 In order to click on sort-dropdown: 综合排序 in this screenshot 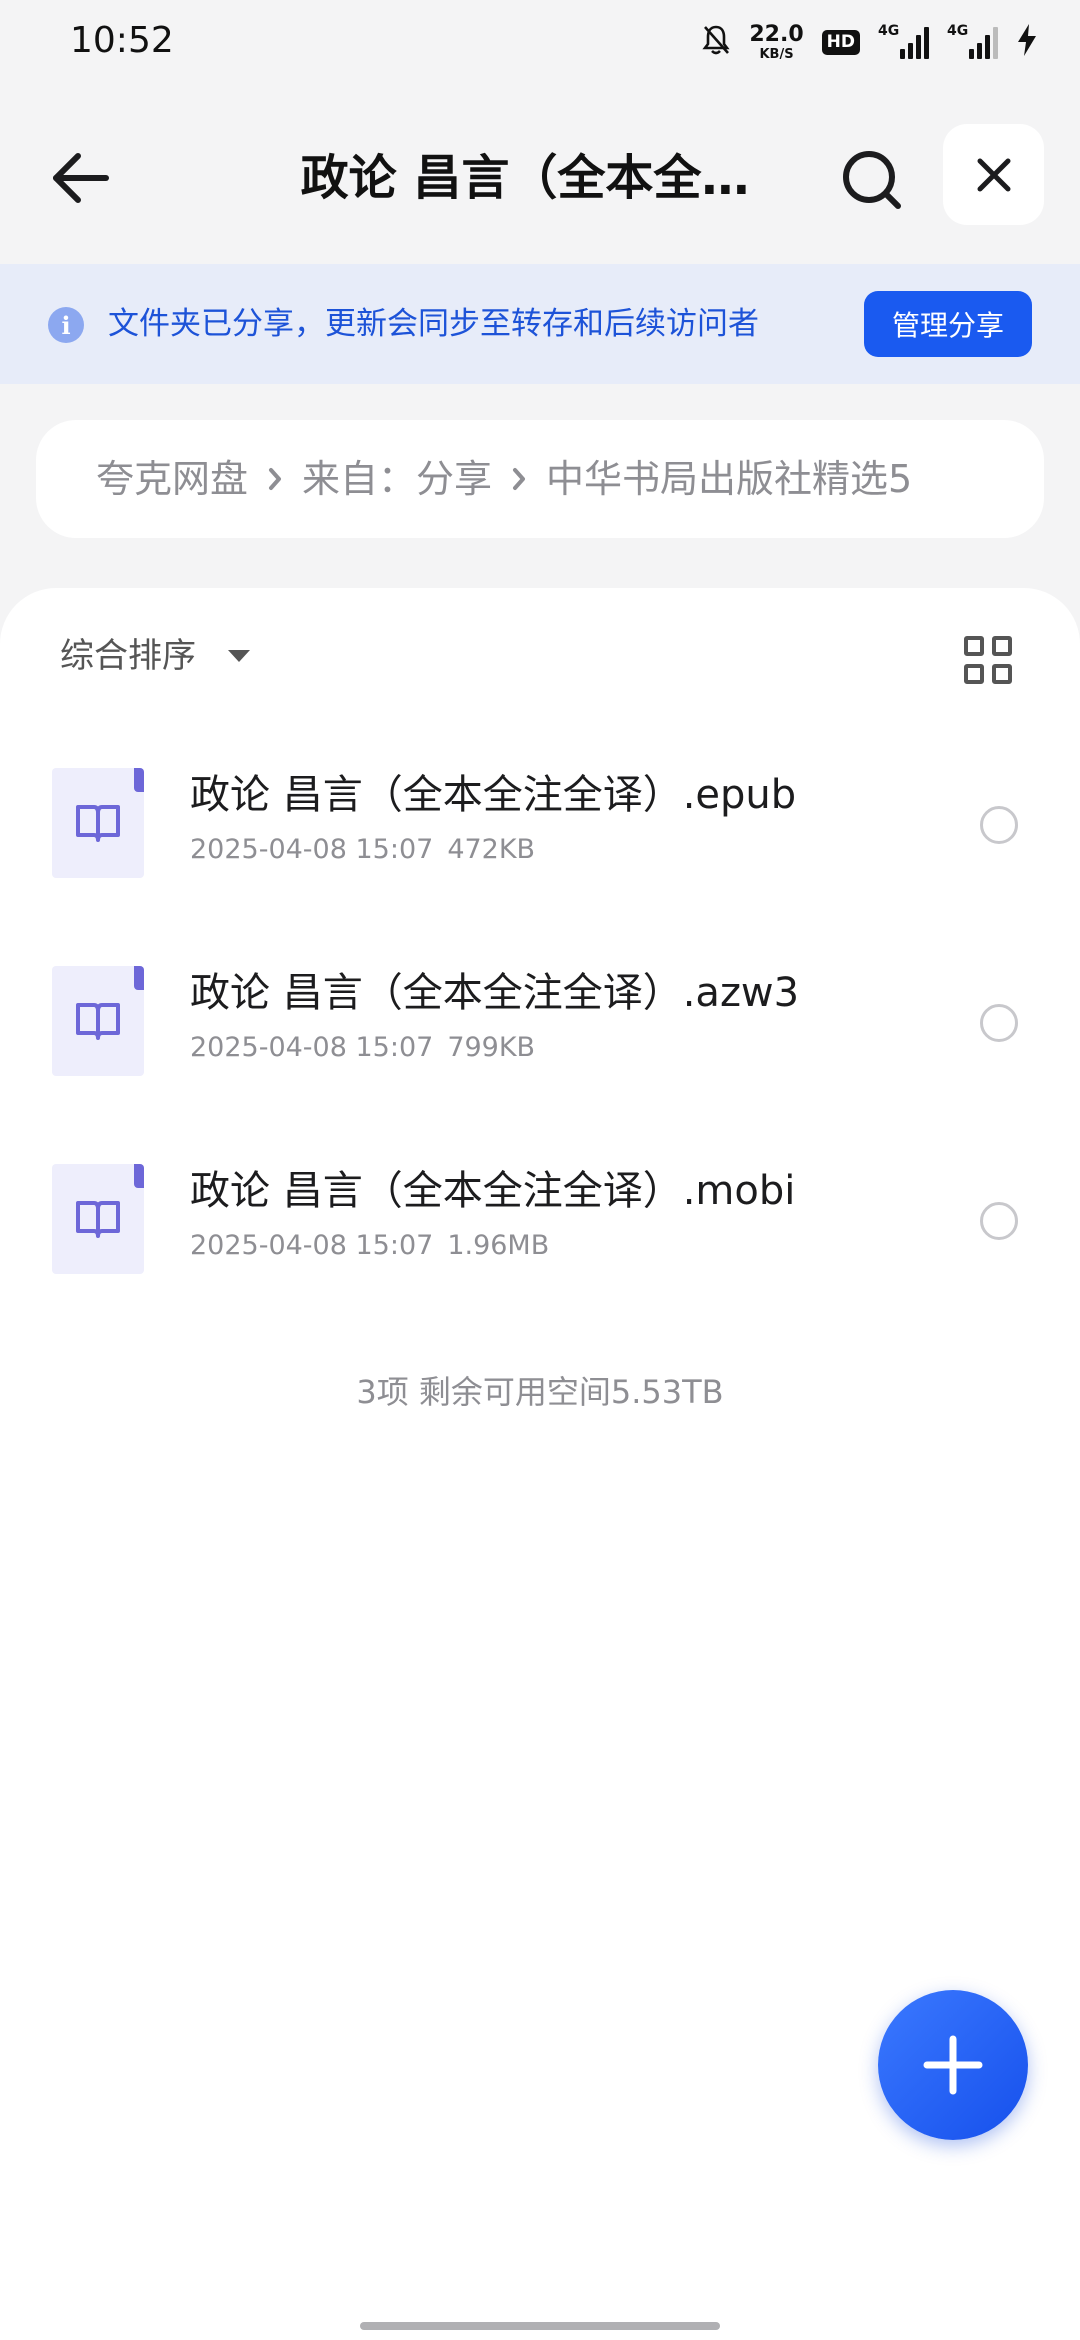, I will do `click(128, 656)`.